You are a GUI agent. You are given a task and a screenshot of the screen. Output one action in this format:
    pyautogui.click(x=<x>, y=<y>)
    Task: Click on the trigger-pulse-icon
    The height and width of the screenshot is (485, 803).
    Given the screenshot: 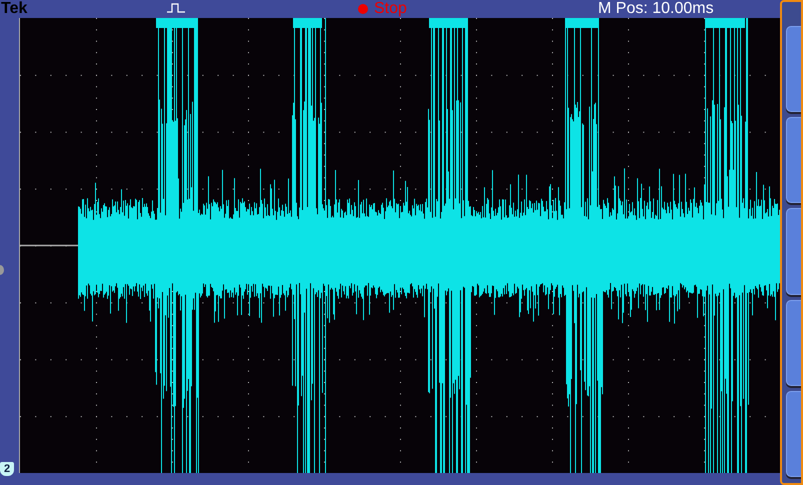 What is the action you would take?
    pyautogui.click(x=176, y=8)
    